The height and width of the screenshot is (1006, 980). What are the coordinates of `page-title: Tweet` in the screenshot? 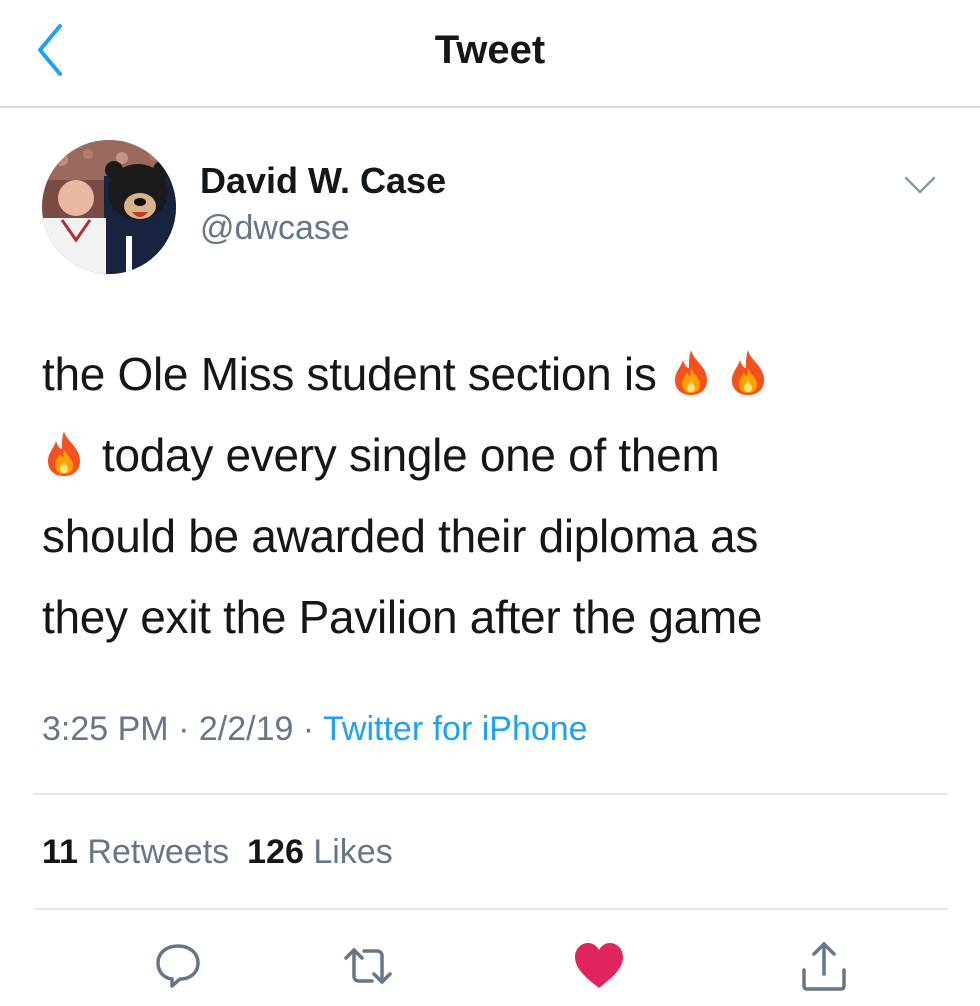 It's located at (490, 50).